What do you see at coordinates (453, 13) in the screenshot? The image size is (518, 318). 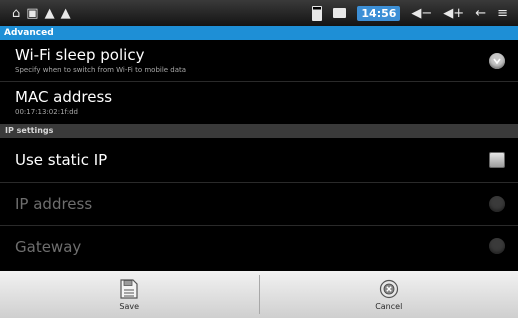 I see `volume-up-icon: ◀+` at bounding box center [453, 13].